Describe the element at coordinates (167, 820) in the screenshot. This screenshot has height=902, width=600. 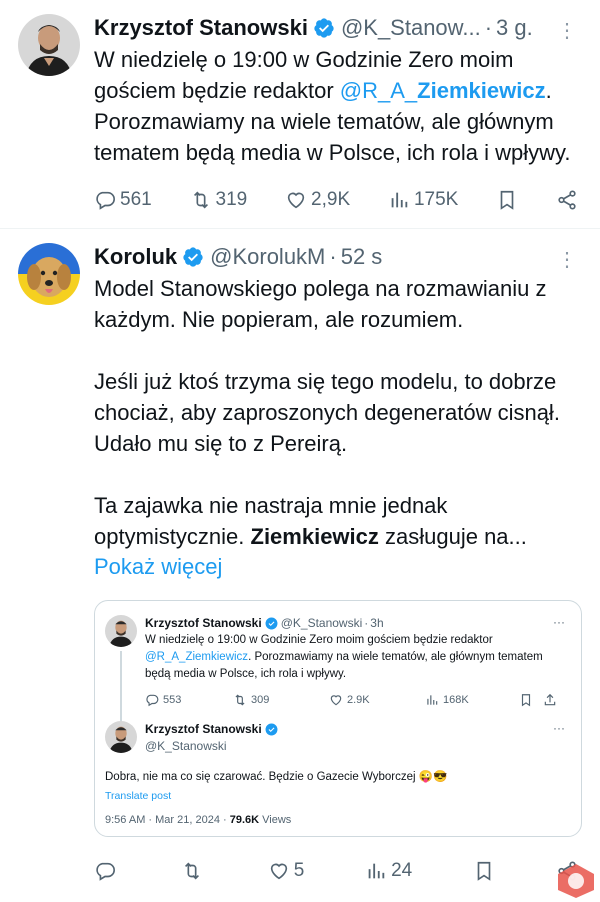
I see `post-timestamp: 9:56 AM · Mar 21, 2024 ·` at that location.